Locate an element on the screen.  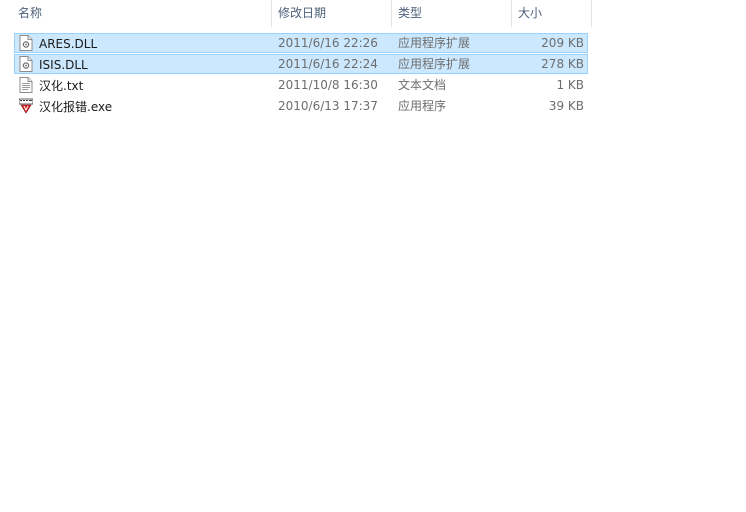
file-date: 2011/6/16 22:26 is located at coordinates (328, 43).